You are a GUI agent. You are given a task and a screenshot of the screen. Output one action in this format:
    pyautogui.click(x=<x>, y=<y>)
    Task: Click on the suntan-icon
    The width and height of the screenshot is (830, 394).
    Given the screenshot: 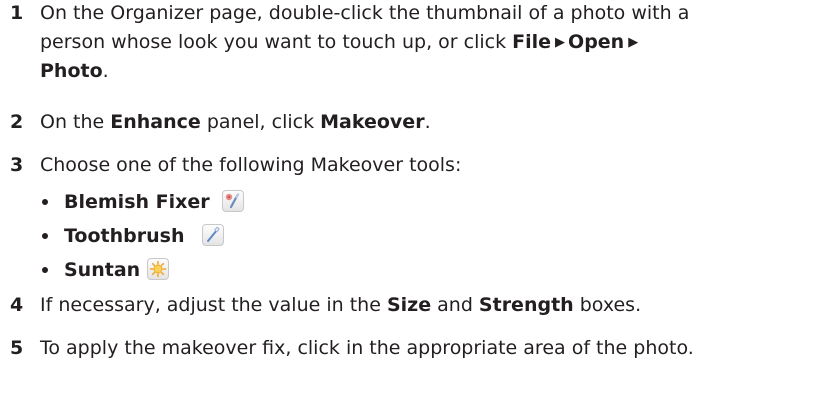 What is the action you would take?
    pyautogui.click(x=158, y=269)
    